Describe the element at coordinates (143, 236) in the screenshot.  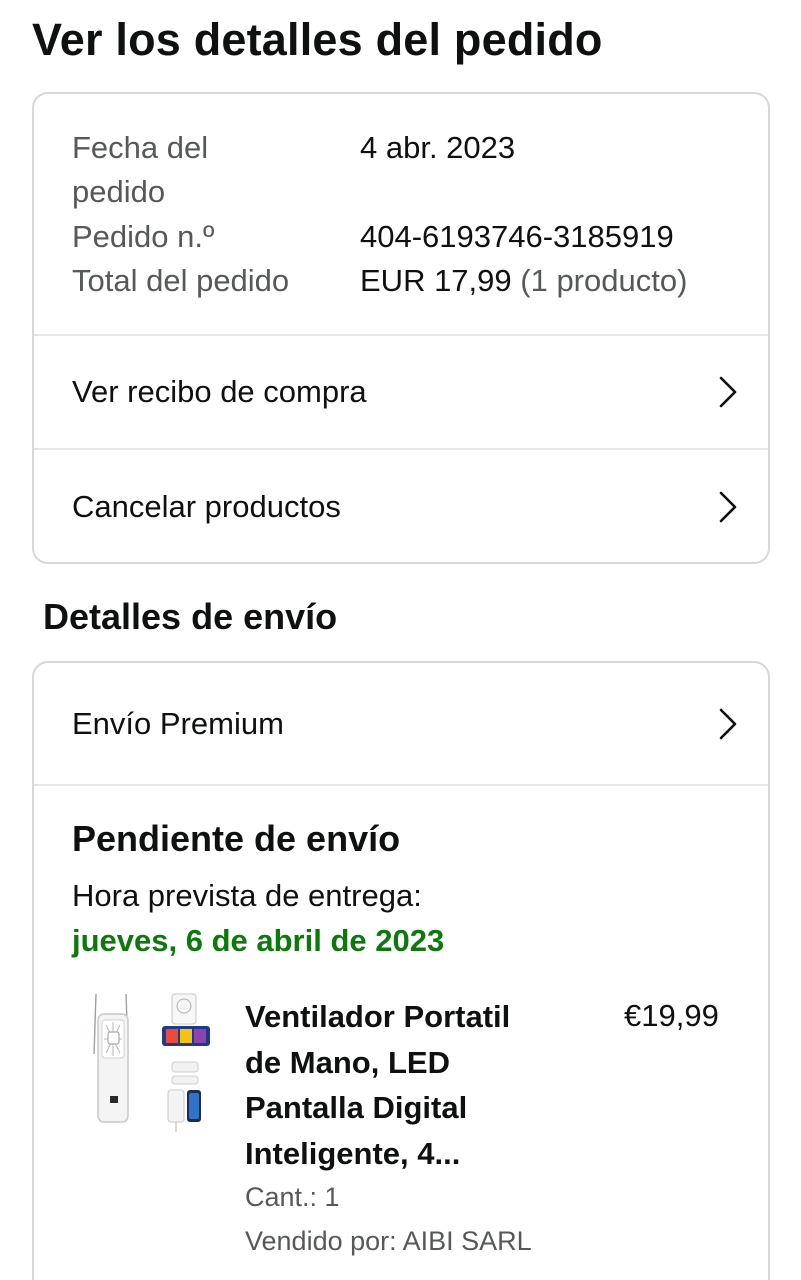
I see `order-number-label: Pedido n.º` at that location.